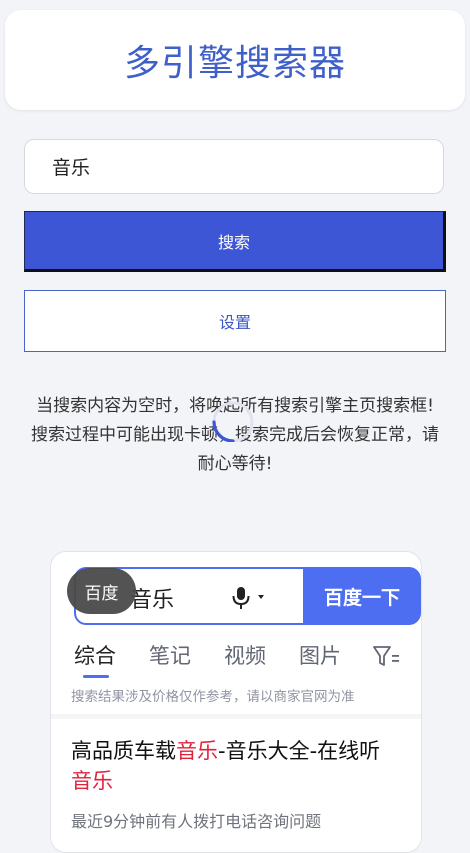  What do you see at coordinates (387, 656) in the screenshot?
I see `filter-icon` at bounding box center [387, 656].